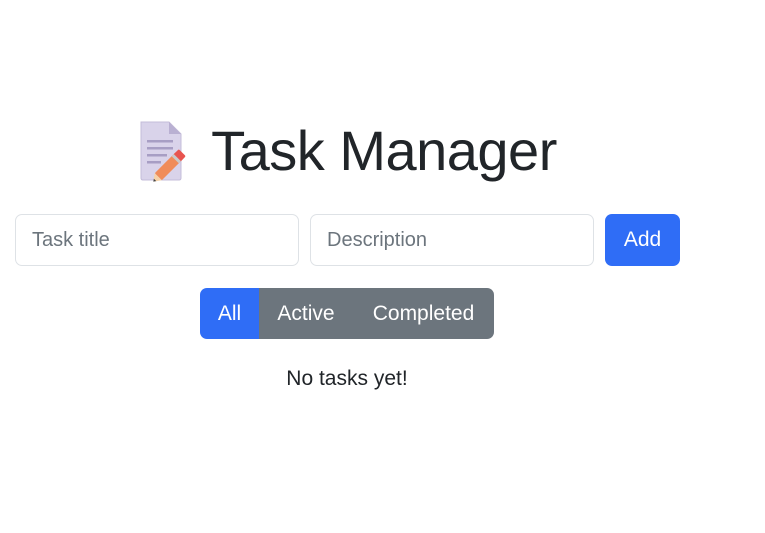 Image resolution: width=765 pixels, height=533 pixels. I want to click on filter-completed-button: Completed, so click(423, 313).